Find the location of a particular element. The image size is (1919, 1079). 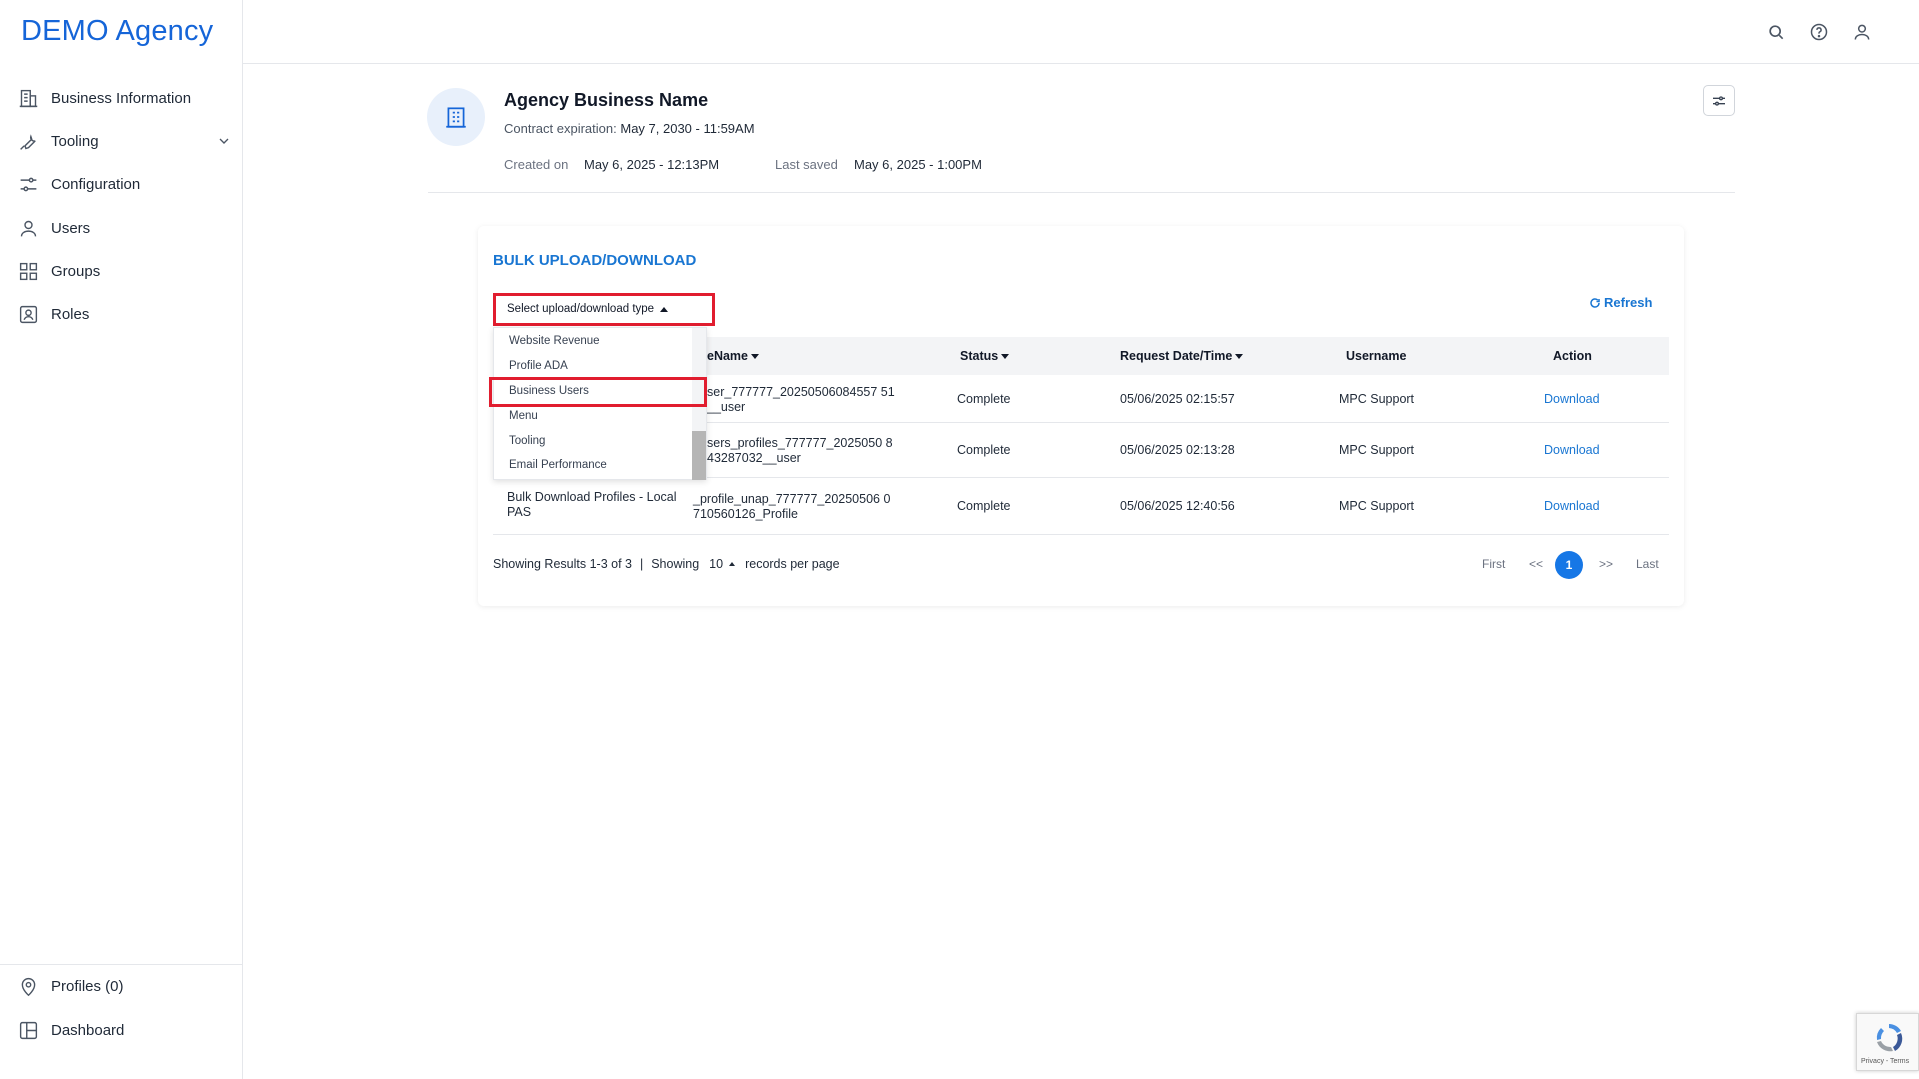

sidebar-item-dashboard: Dashboard is located at coordinates (125, 1030).